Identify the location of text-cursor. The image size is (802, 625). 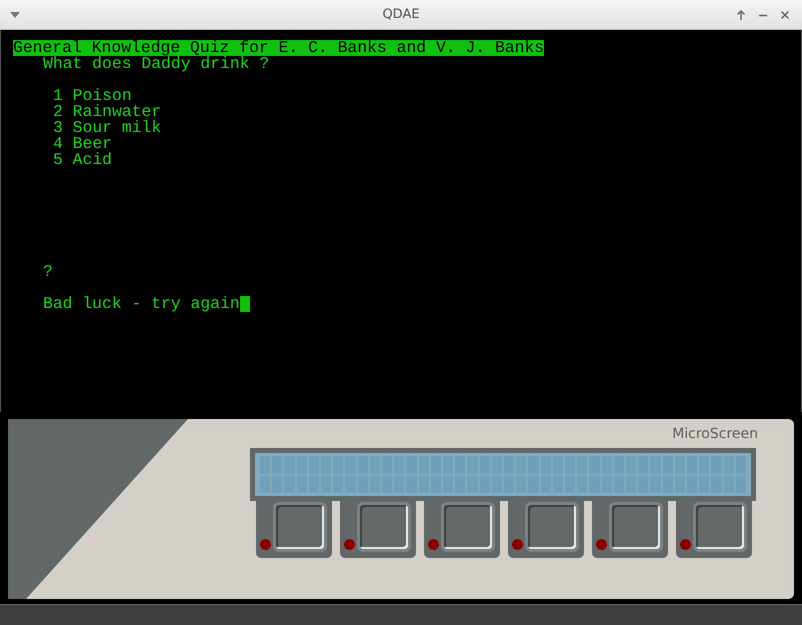
(245, 304).